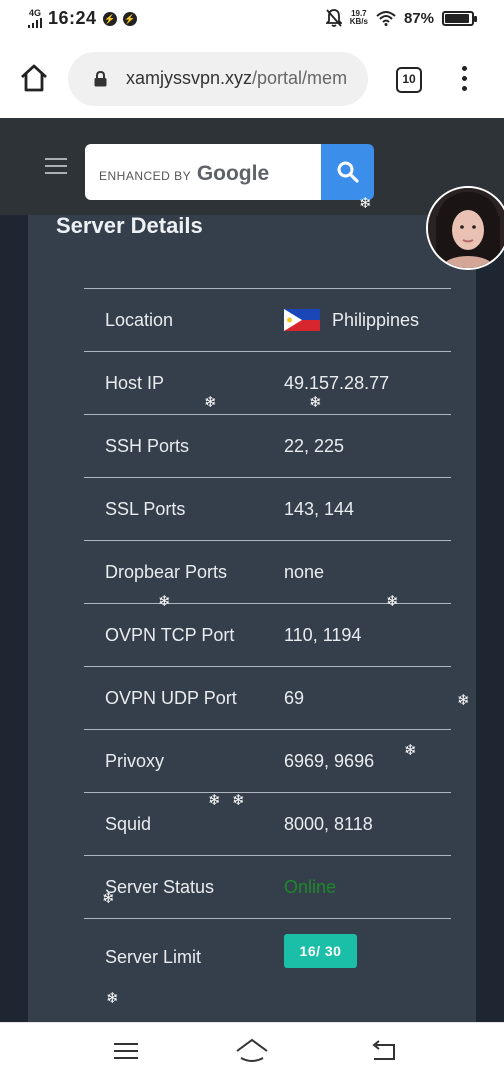 The image size is (504, 1080). What do you see at coordinates (314, 446) in the screenshot?
I see `row-value: 22, 225` at bounding box center [314, 446].